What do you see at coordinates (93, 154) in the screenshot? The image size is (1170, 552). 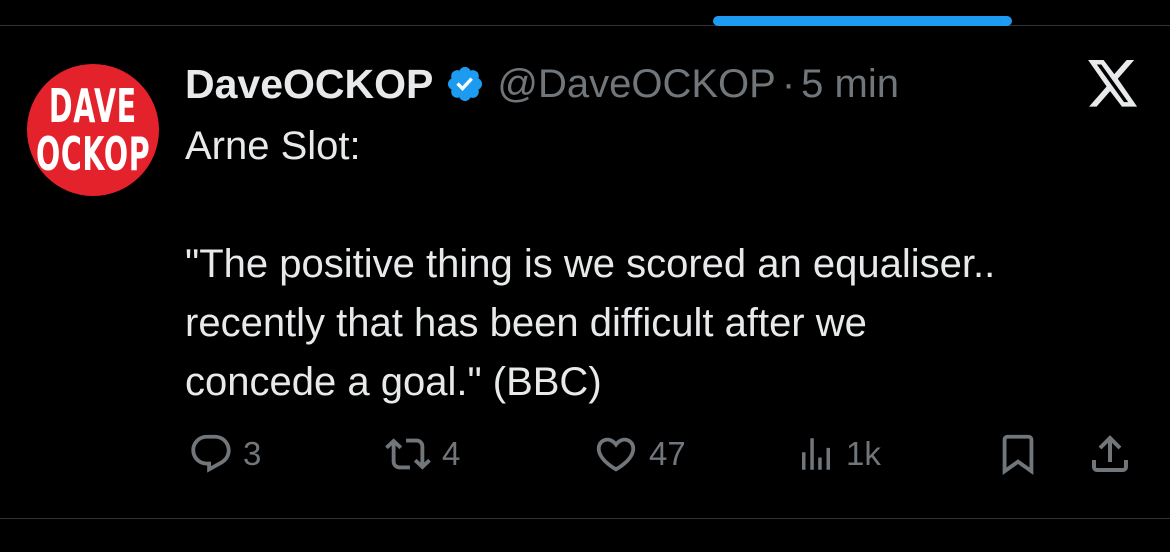 I see `avatar-text-ockop: OCKOP` at bounding box center [93, 154].